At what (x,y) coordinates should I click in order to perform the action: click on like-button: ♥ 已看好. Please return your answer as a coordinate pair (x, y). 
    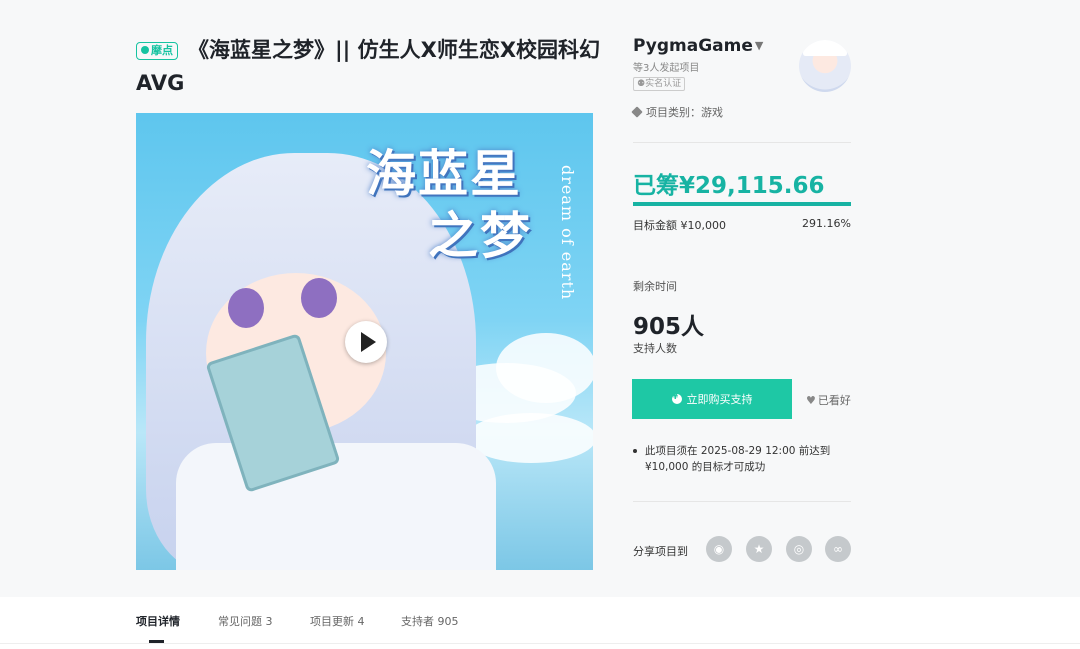
    Looking at the image, I should click on (828, 400).